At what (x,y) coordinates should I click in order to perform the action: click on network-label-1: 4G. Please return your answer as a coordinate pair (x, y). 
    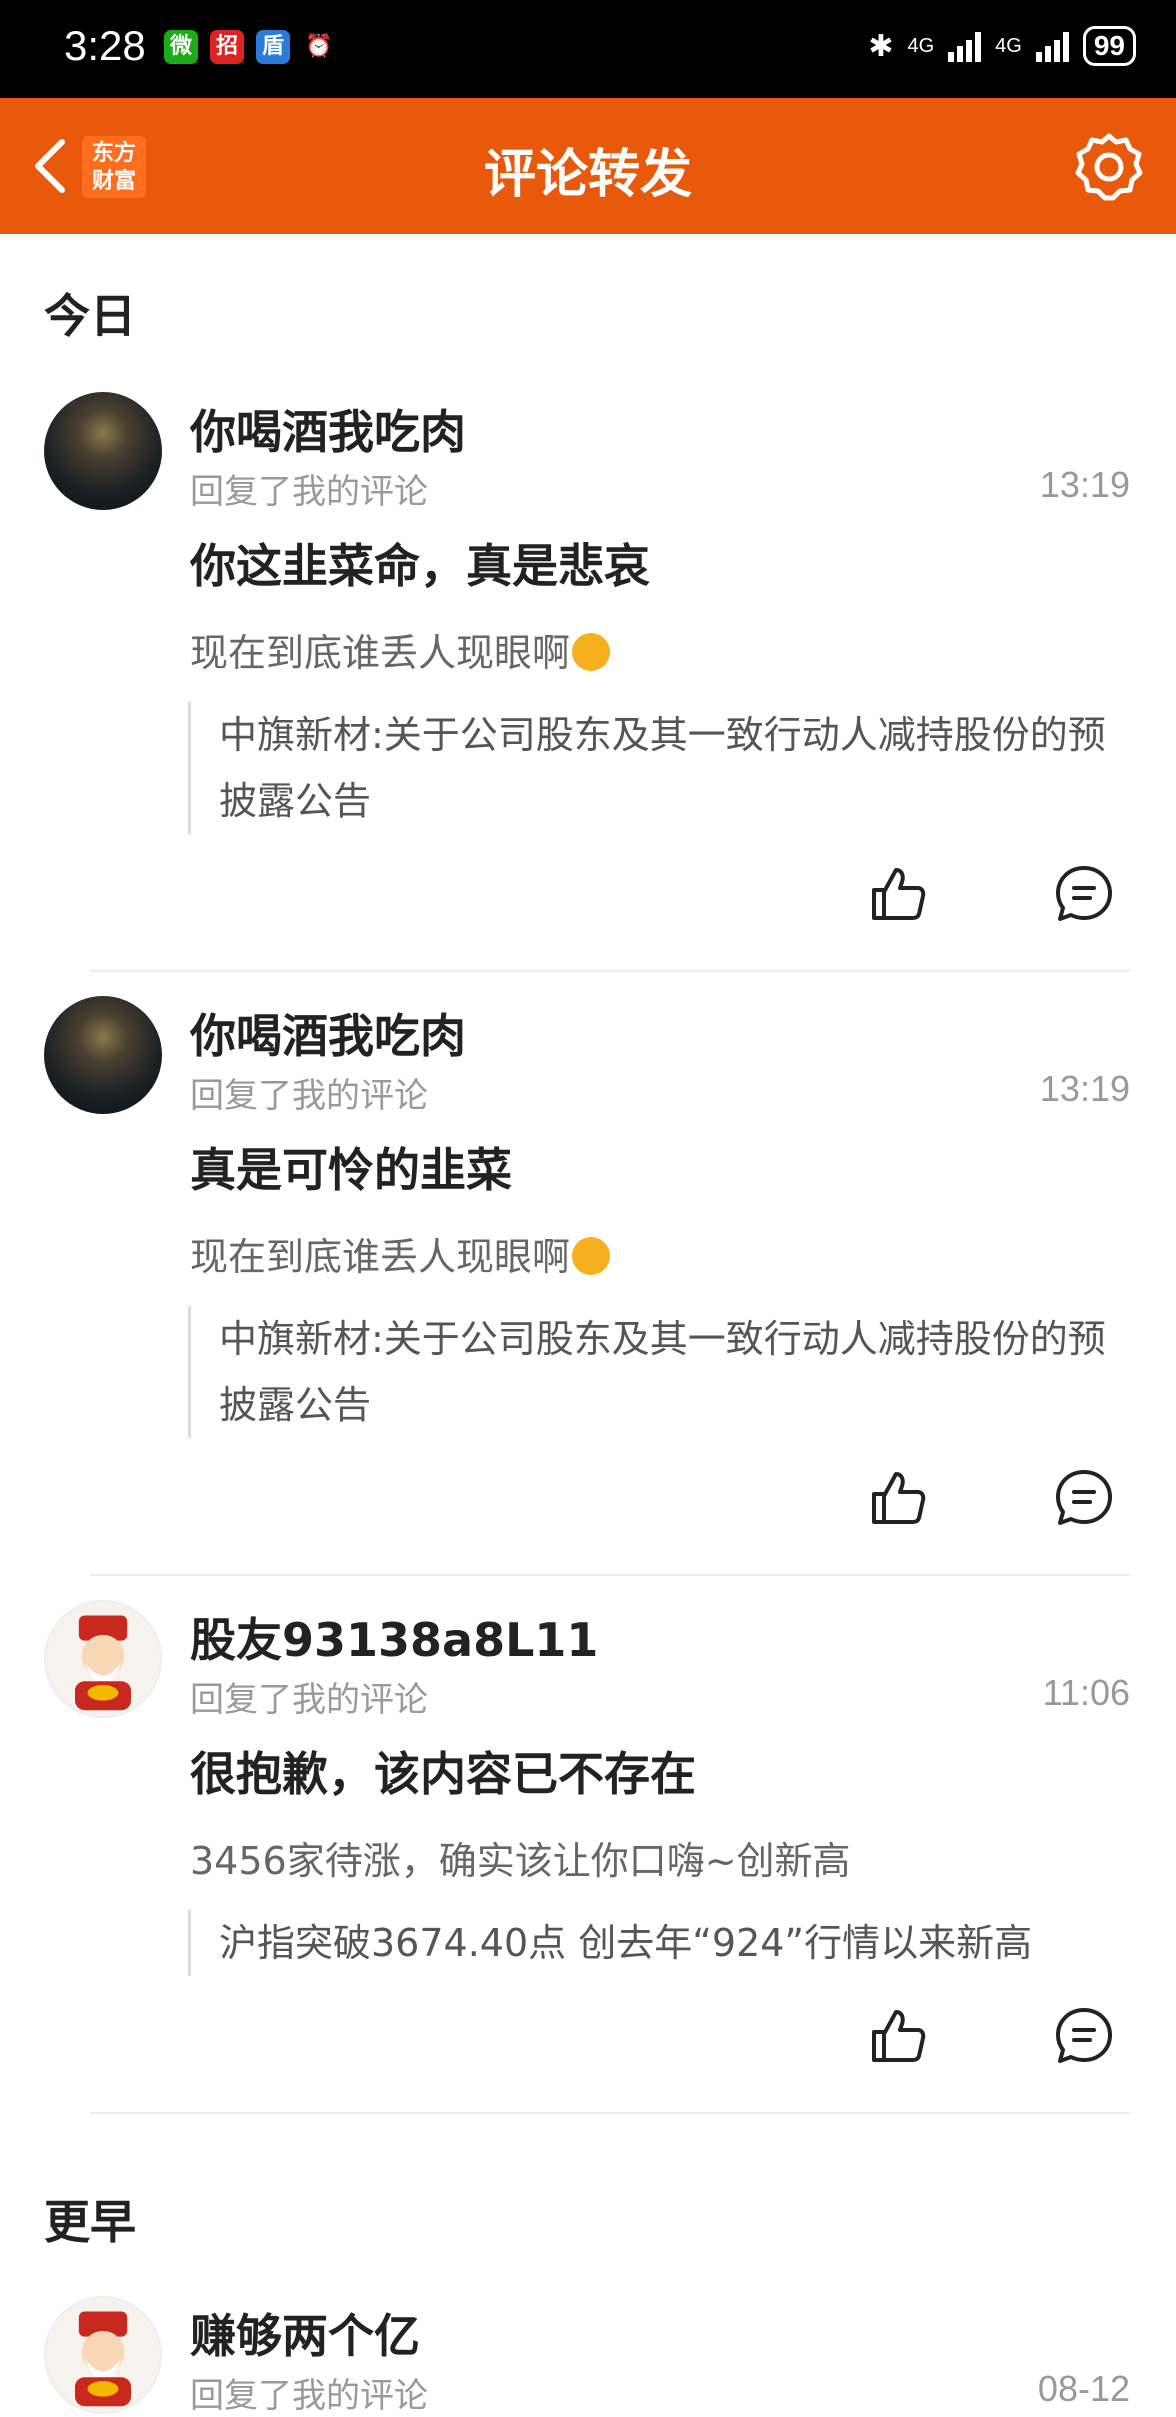
    Looking at the image, I should click on (921, 45).